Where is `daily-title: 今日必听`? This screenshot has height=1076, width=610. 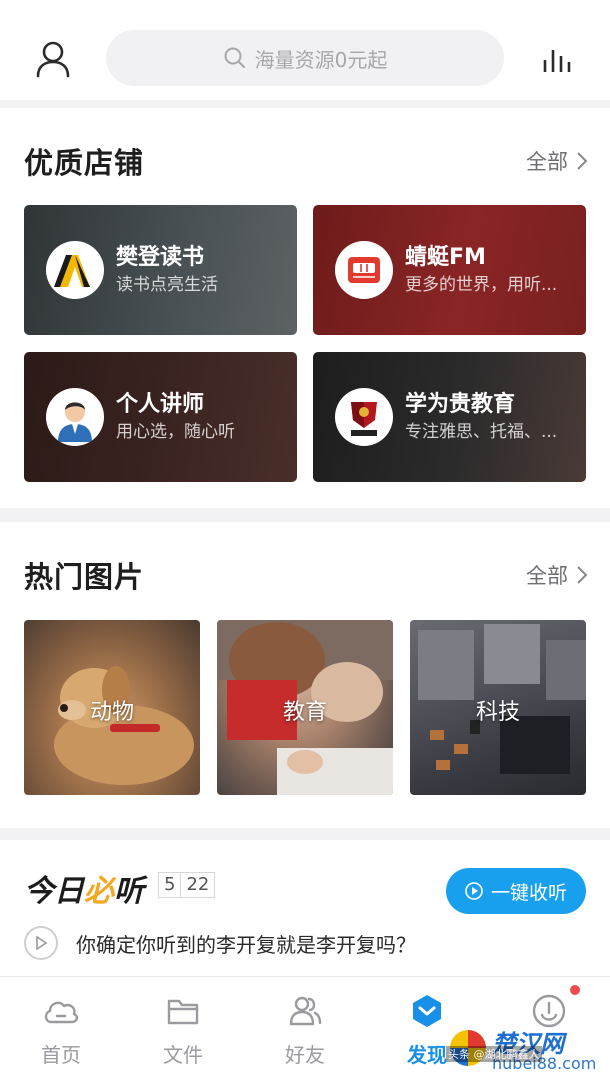
daily-title: 今日必听 is located at coordinates (84, 888).